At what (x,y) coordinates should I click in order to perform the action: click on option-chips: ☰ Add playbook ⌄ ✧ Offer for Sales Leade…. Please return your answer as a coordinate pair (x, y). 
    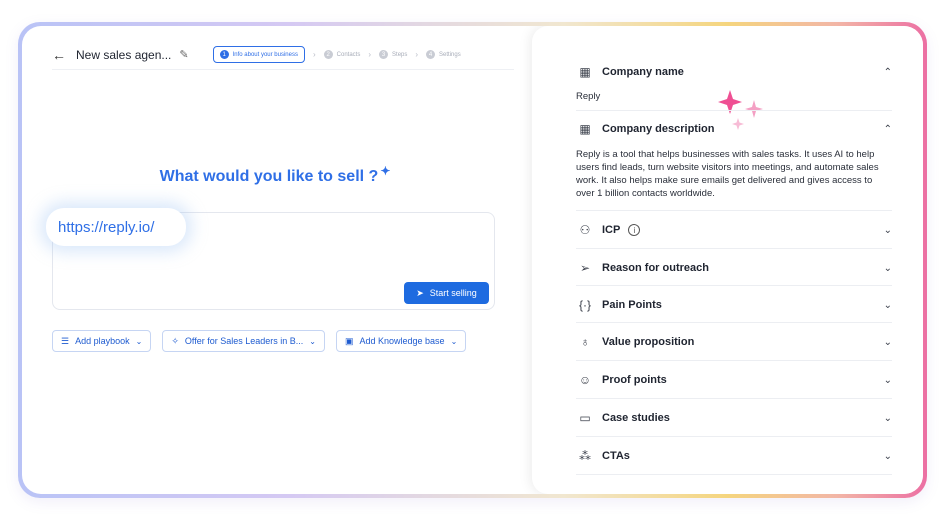
    Looking at the image, I should click on (259, 341).